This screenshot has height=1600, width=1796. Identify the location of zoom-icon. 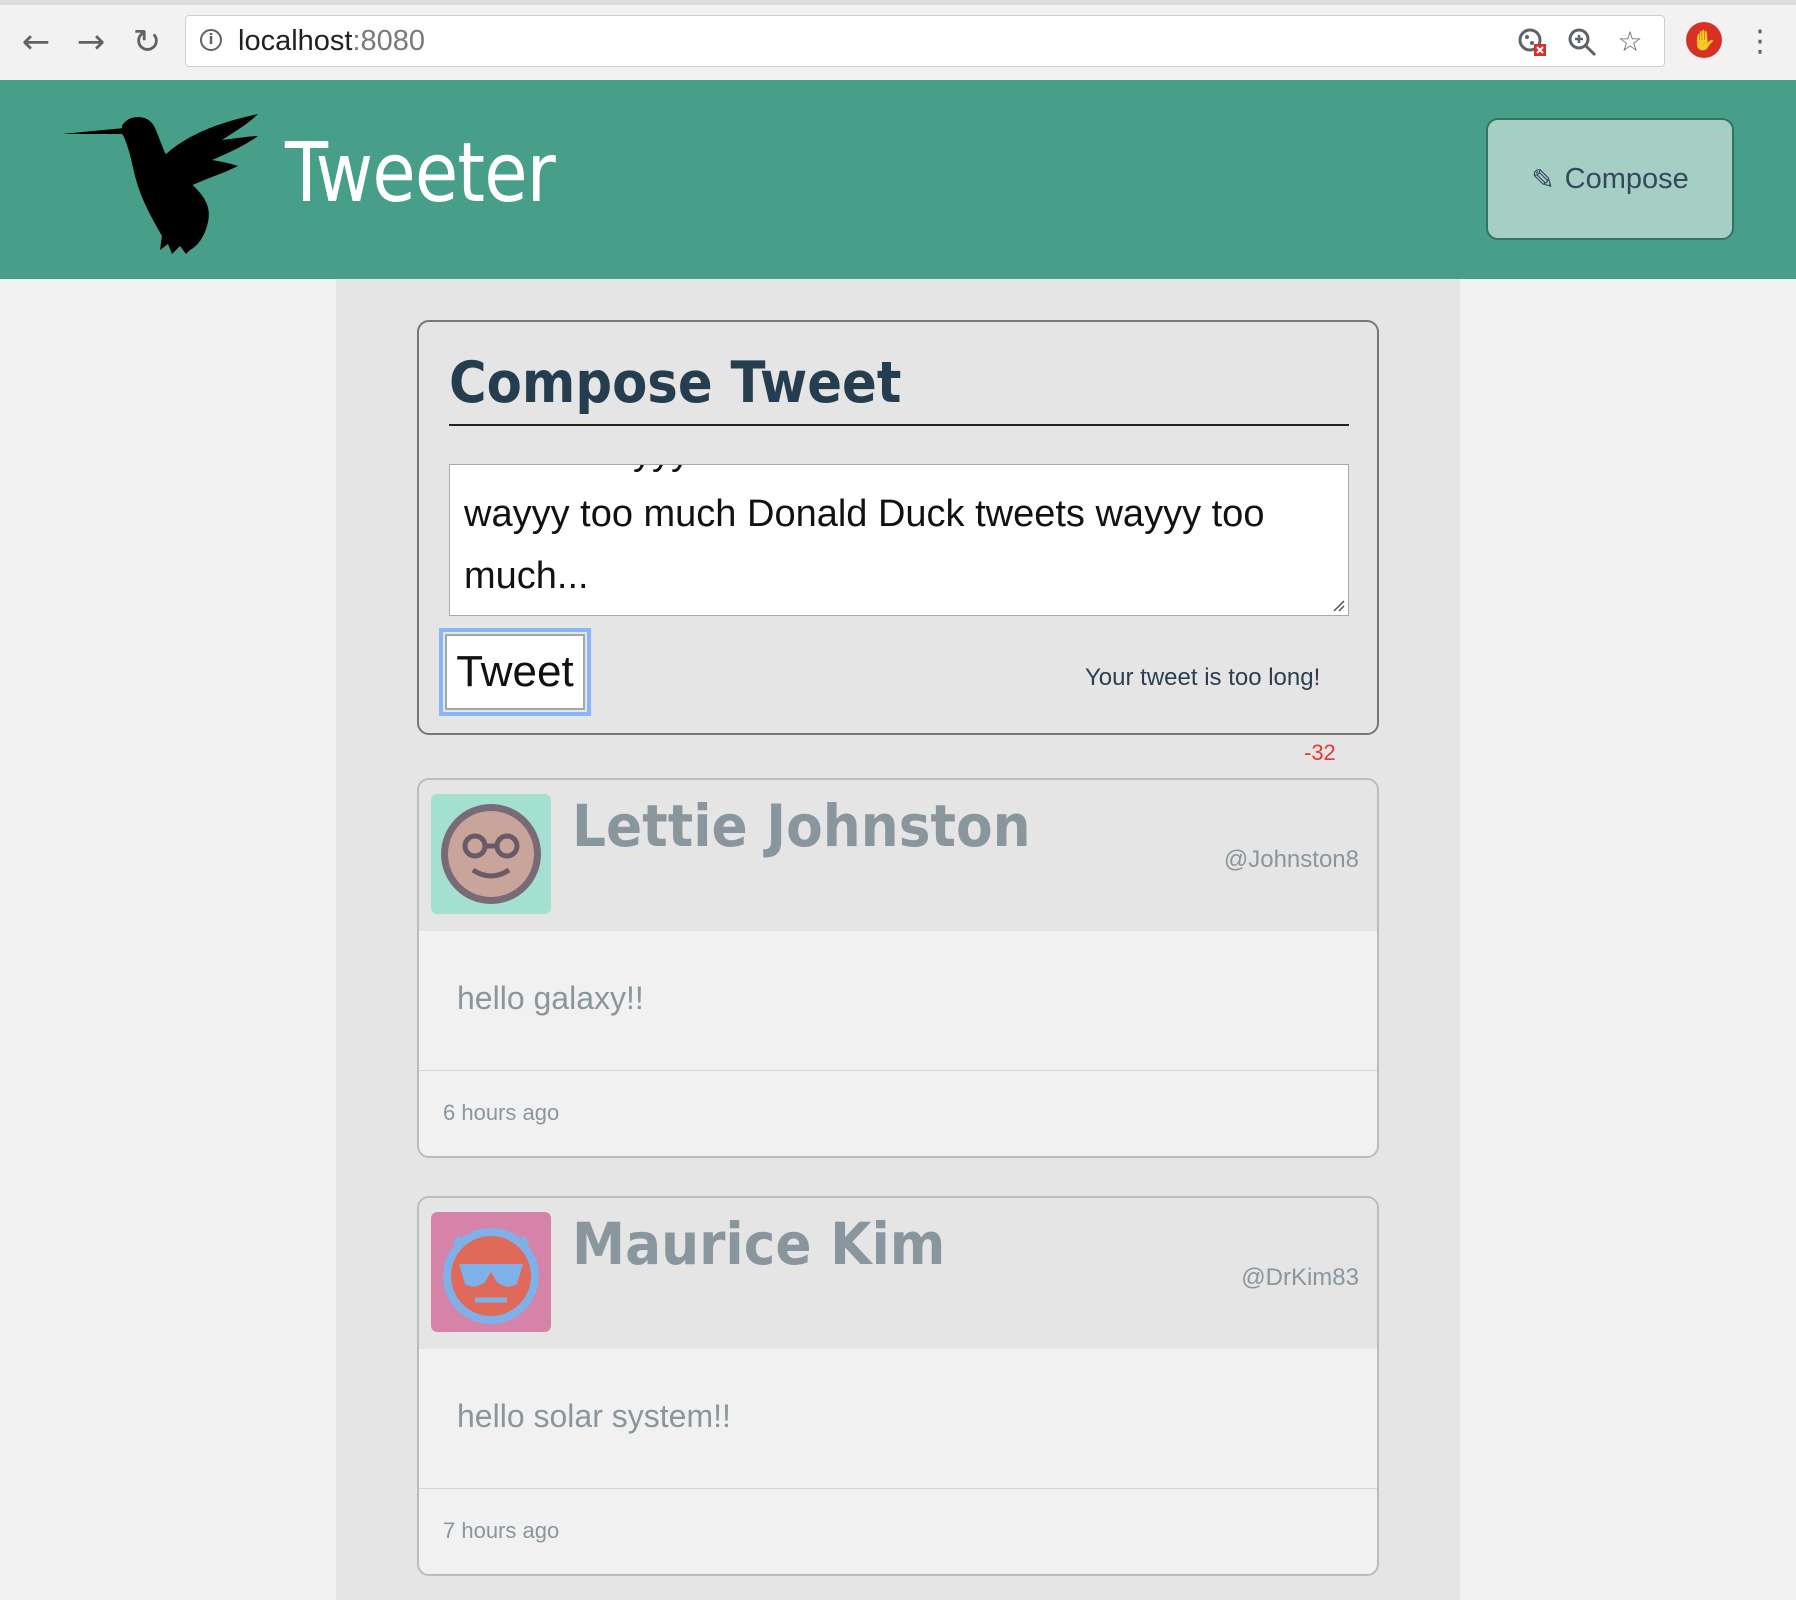
(1582, 42).